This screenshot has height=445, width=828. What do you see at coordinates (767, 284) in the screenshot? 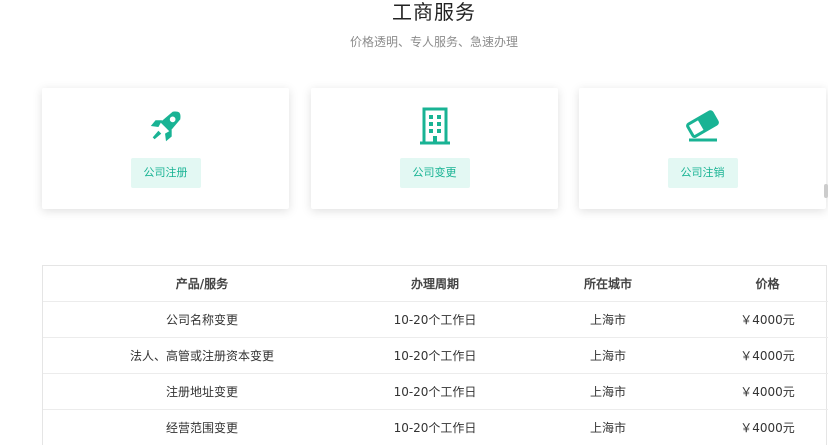
I see `column-header-price: 价格` at bounding box center [767, 284].